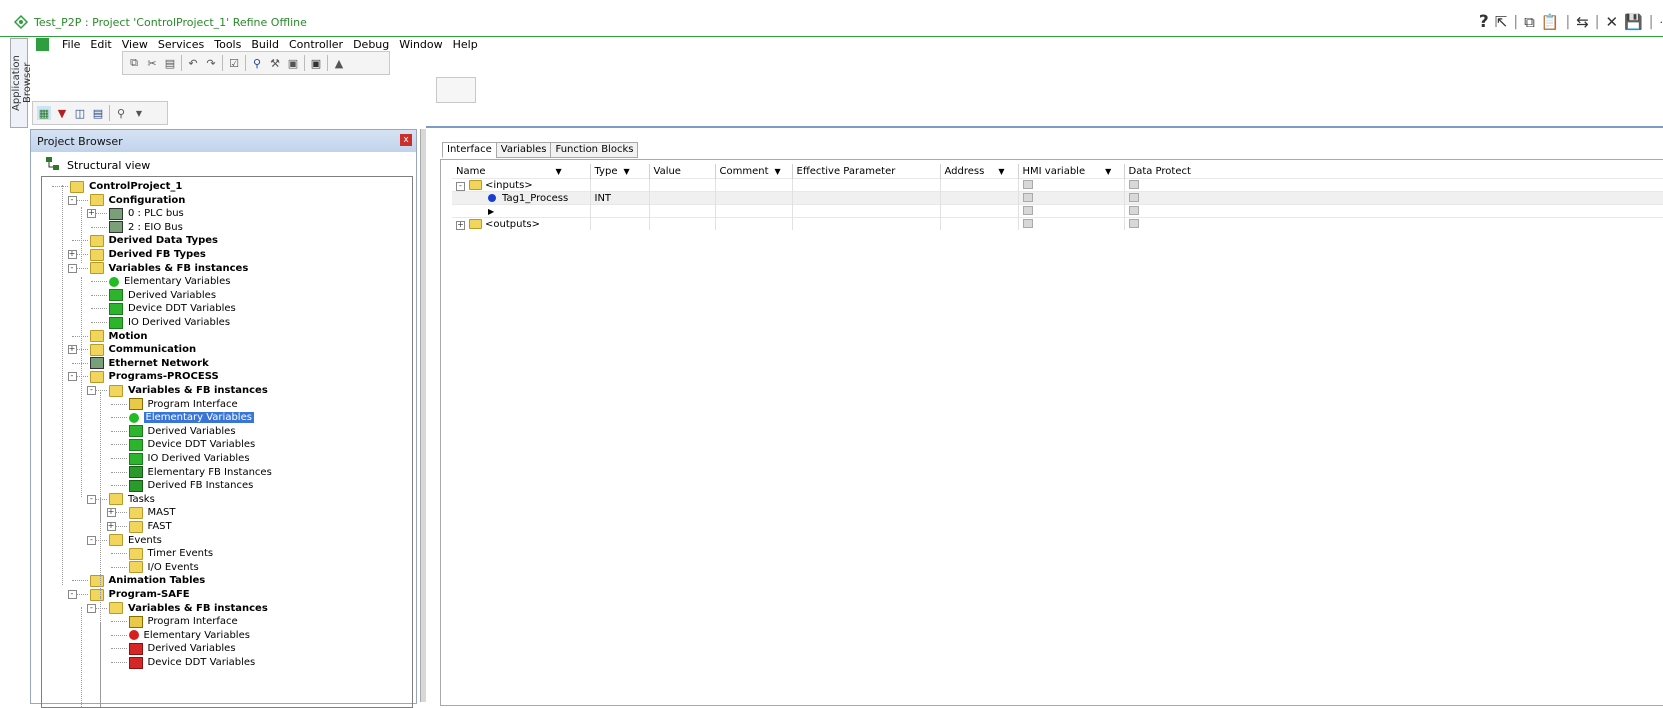 This screenshot has width=1663, height=708. What do you see at coordinates (524, 150) in the screenshot?
I see `tab-variables: Variables` at bounding box center [524, 150].